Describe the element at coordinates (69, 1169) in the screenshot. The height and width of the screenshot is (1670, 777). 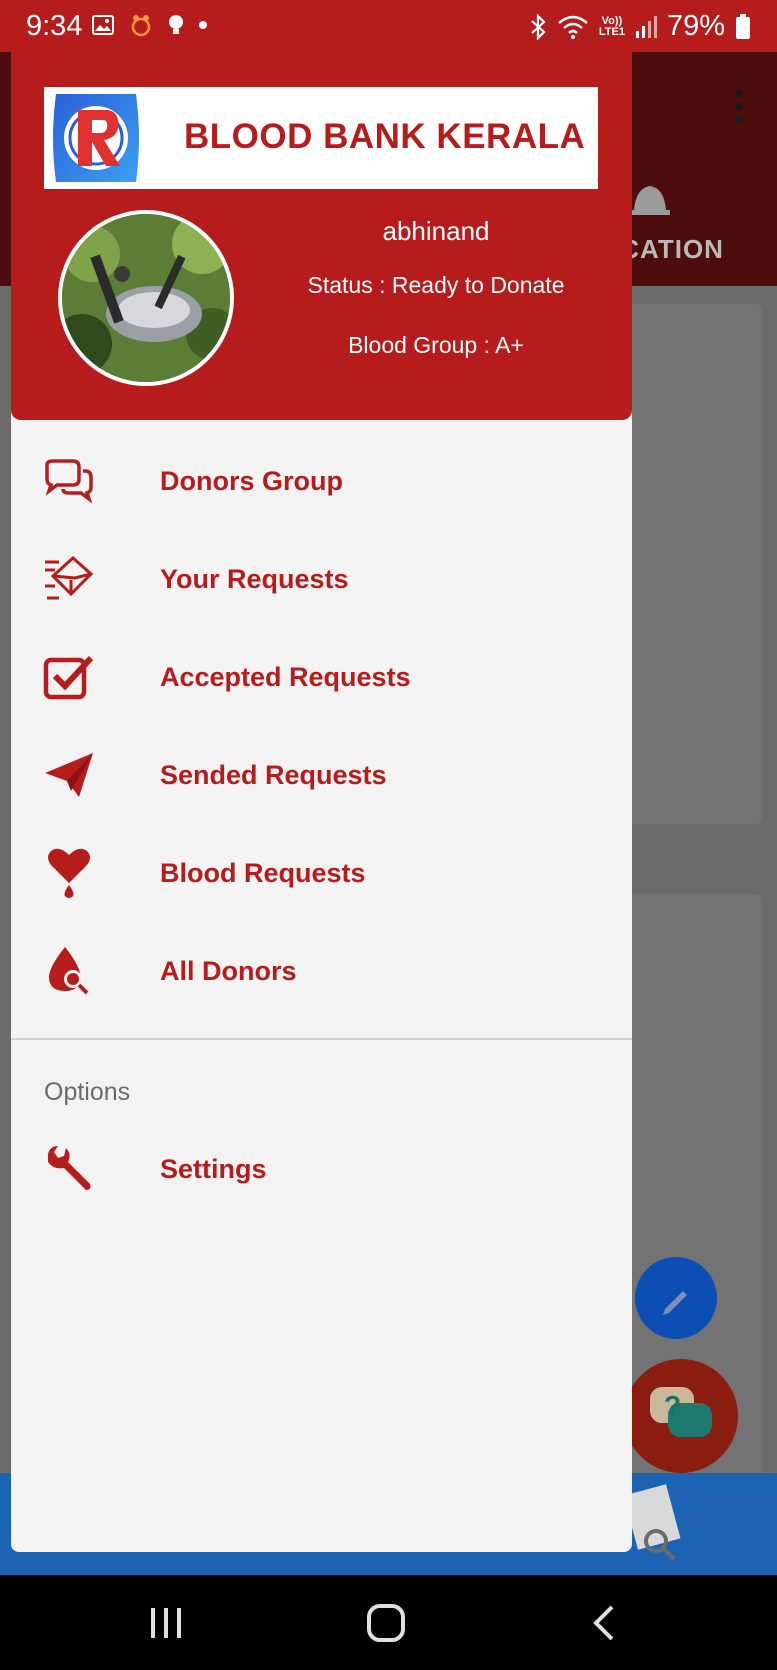
I see `wrench-icon` at that location.